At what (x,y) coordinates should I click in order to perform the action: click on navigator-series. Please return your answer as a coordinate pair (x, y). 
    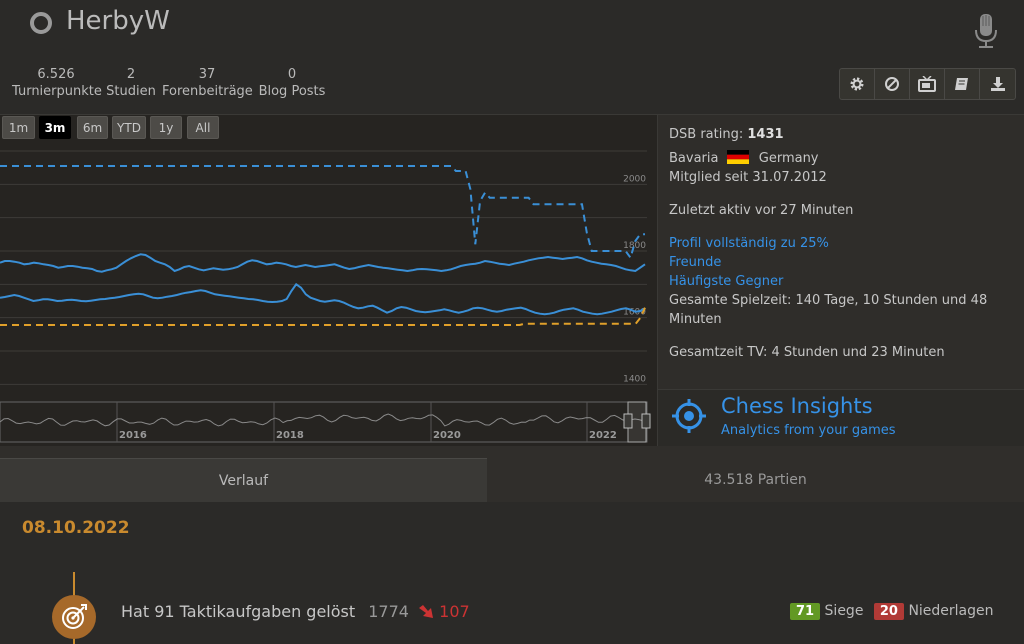
    Looking at the image, I should click on (324, 420).